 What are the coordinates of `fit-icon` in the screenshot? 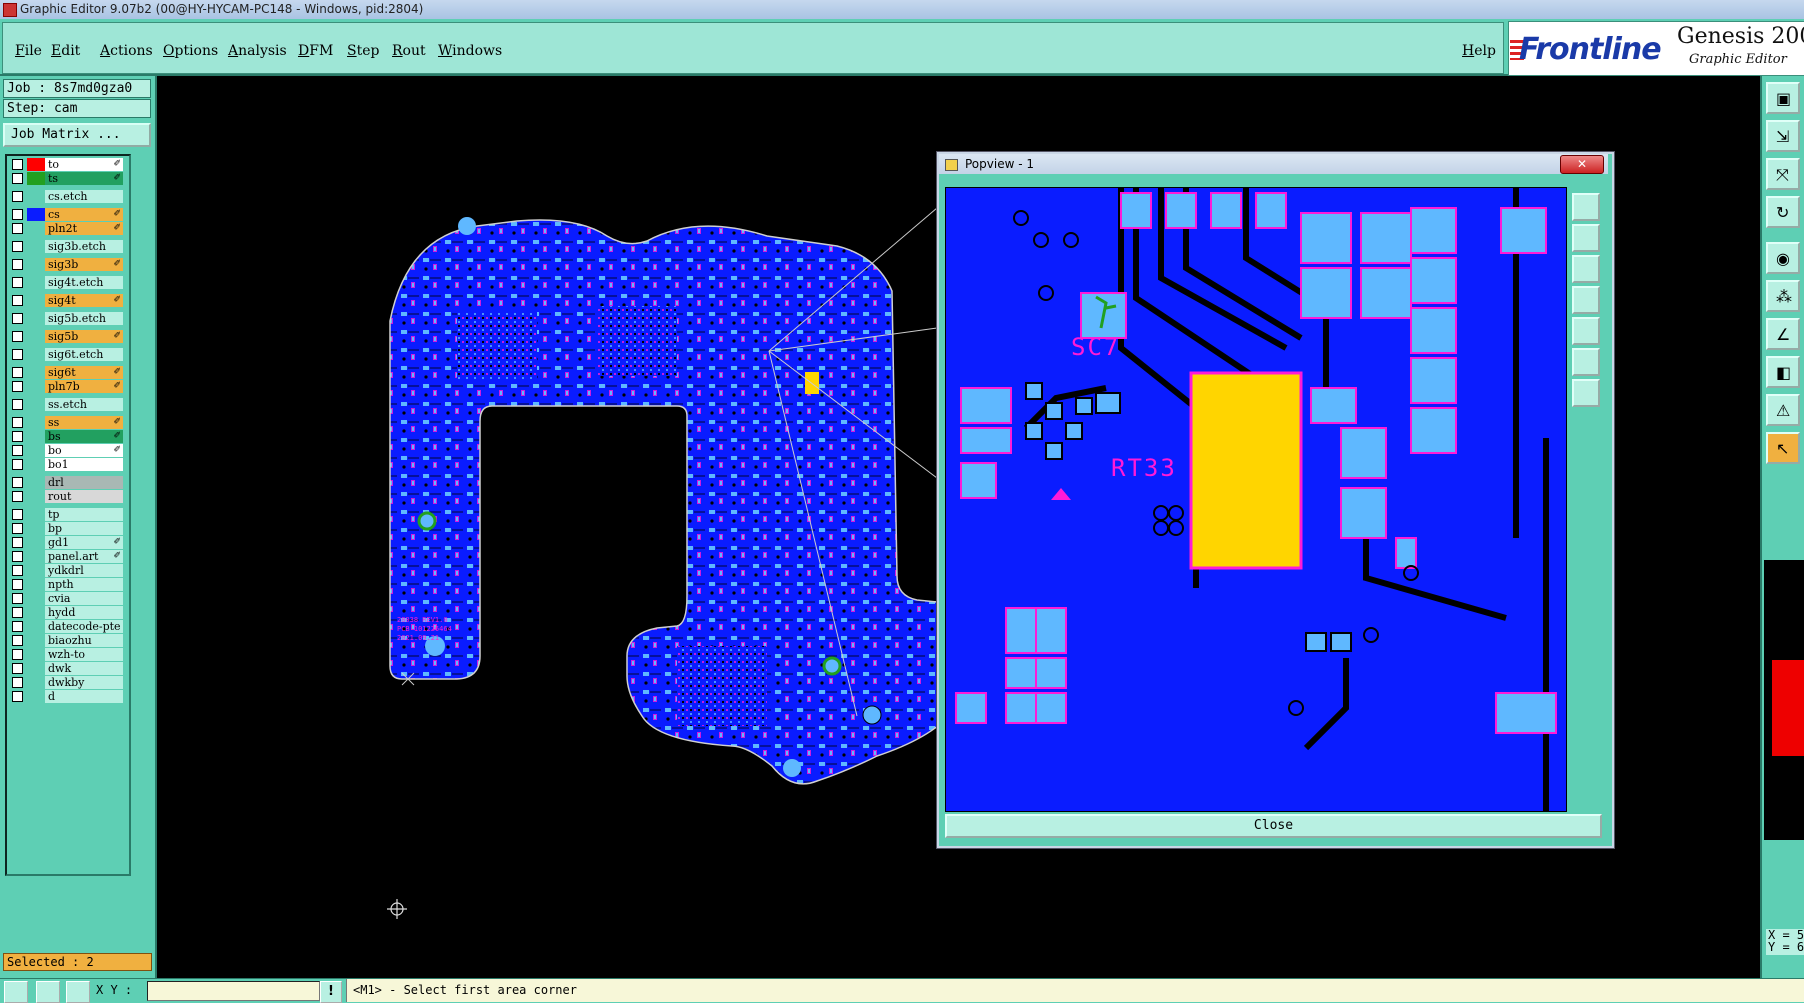 It's located at (1586, 362).